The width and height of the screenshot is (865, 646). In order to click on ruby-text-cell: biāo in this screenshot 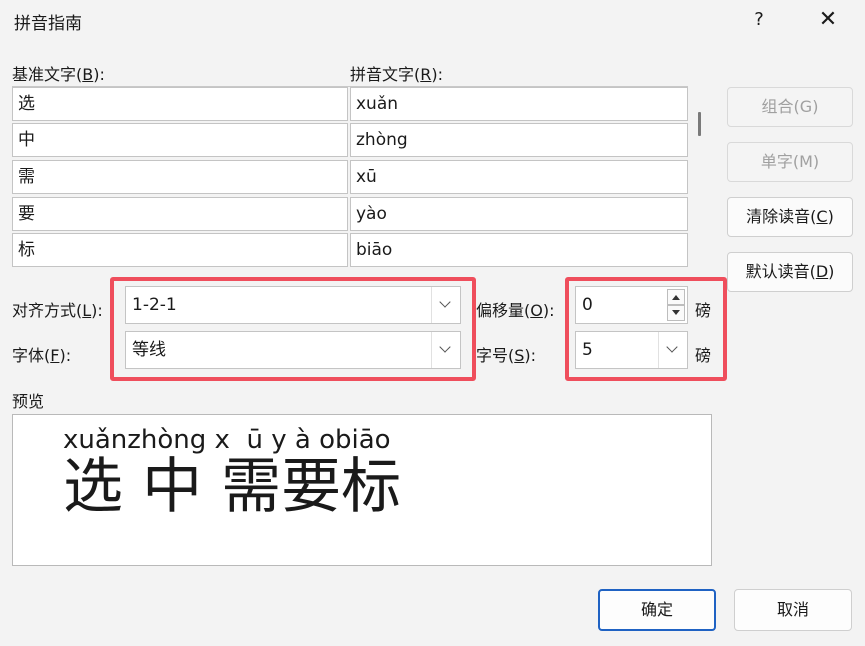, I will do `click(519, 250)`.